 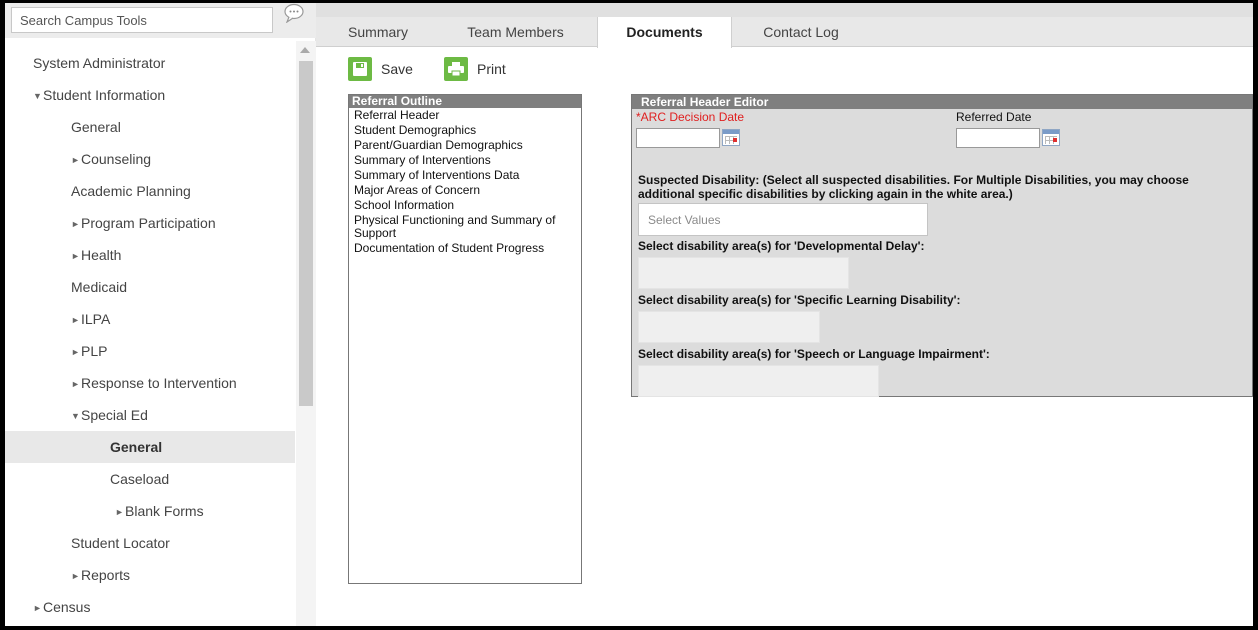 I want to click on sidebar-item-label: Caseload, so click(x=140, y=479).